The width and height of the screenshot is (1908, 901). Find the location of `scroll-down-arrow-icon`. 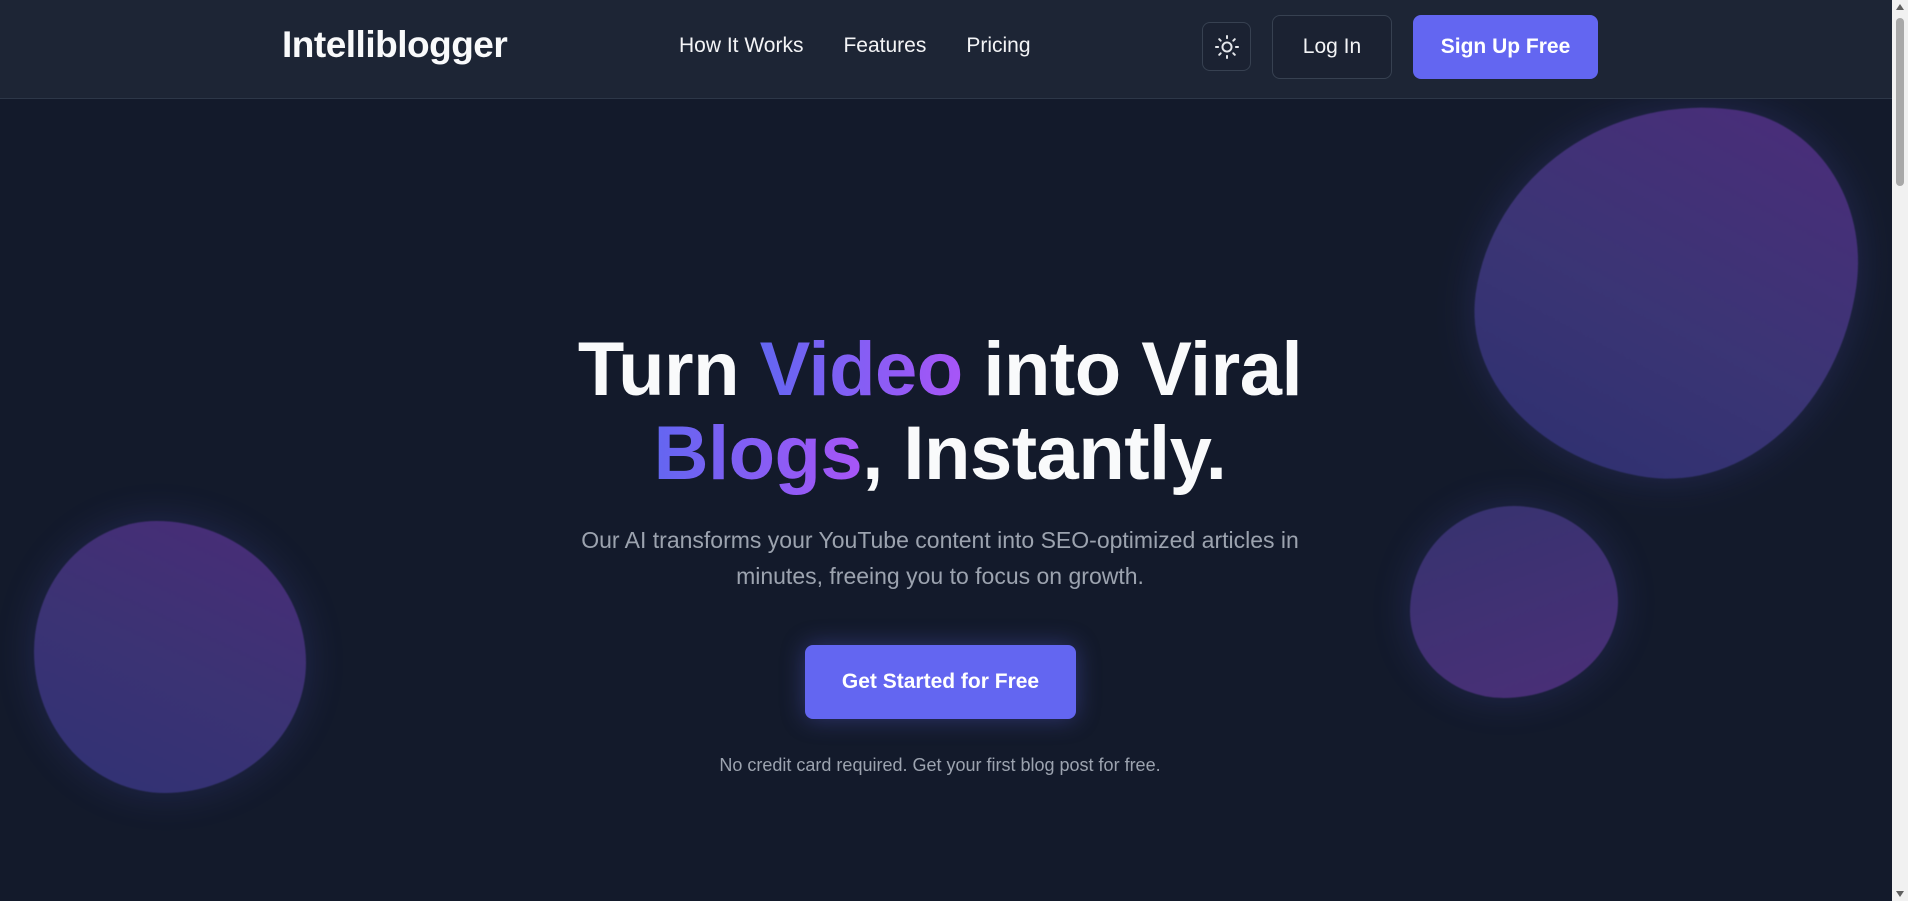

scroll-down-arrow-icon is located at coordinates (1900, 894).